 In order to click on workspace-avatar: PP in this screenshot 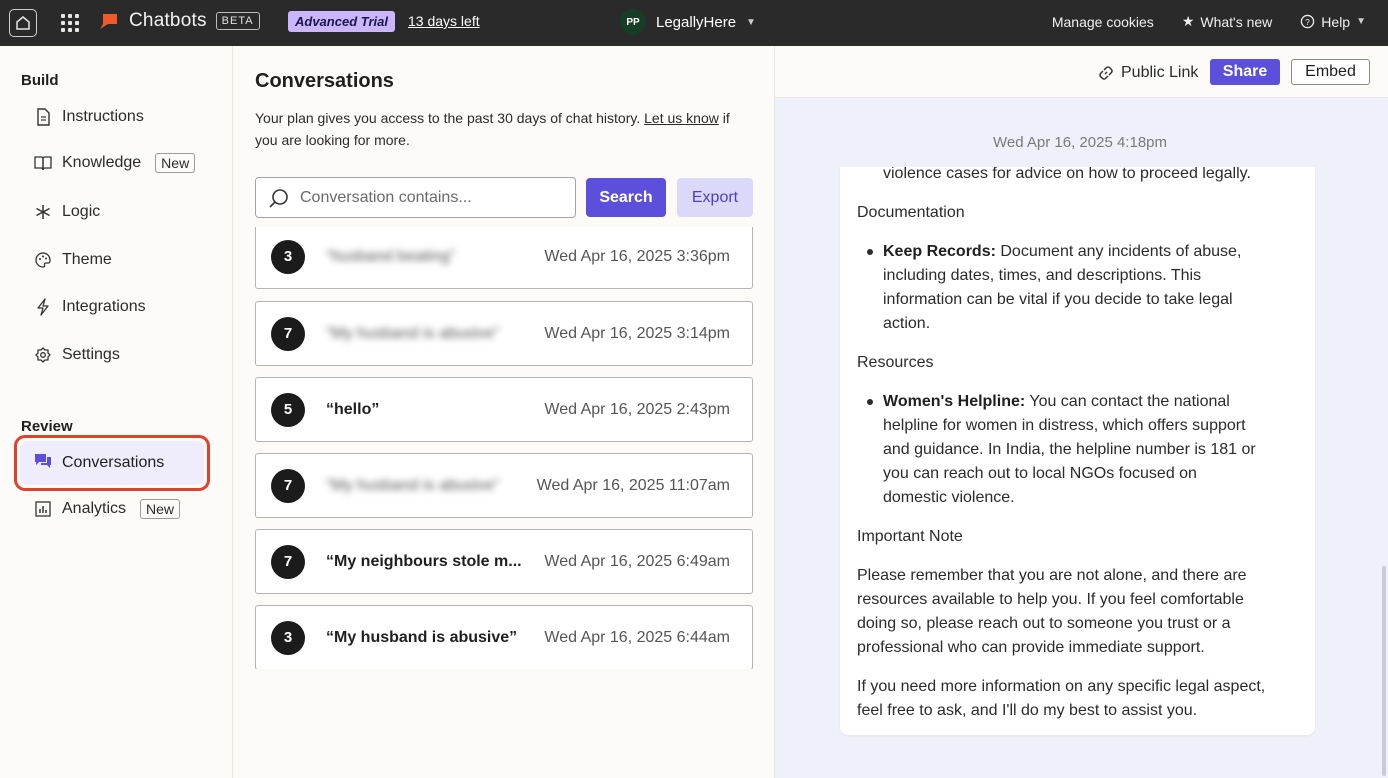, I will do `click(633, 22)`.